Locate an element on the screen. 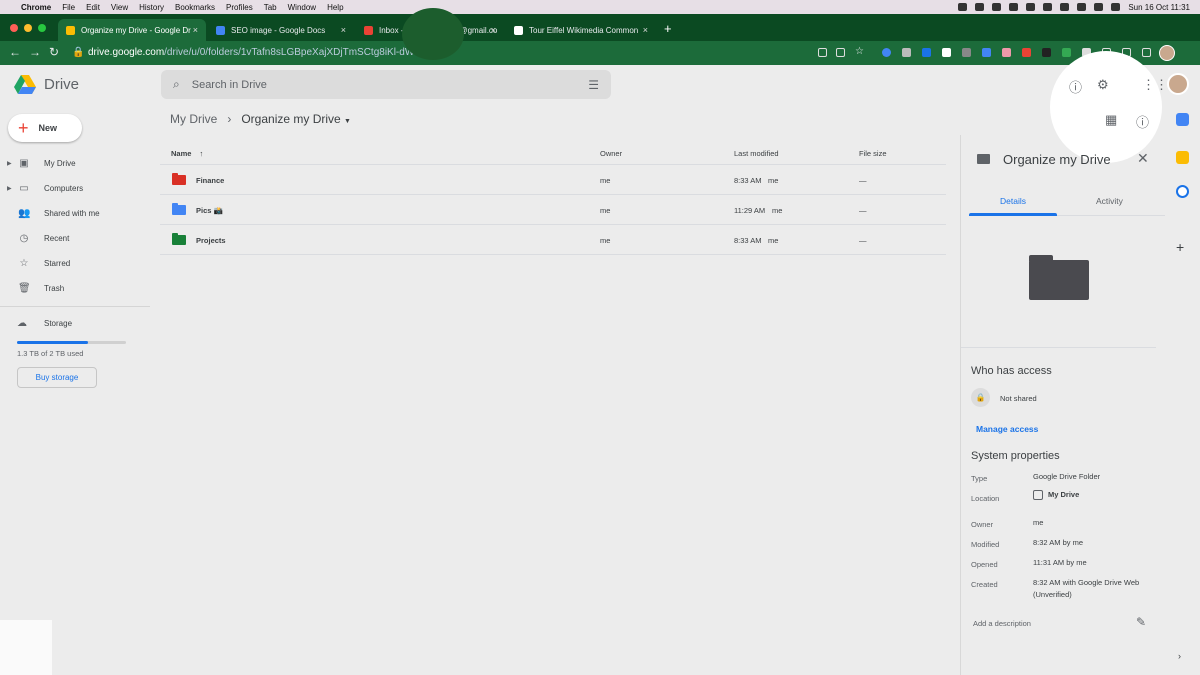 The height and width of the screenshot is (675, 1200). drive-triangle-icon is located at coordinates (25, 84).